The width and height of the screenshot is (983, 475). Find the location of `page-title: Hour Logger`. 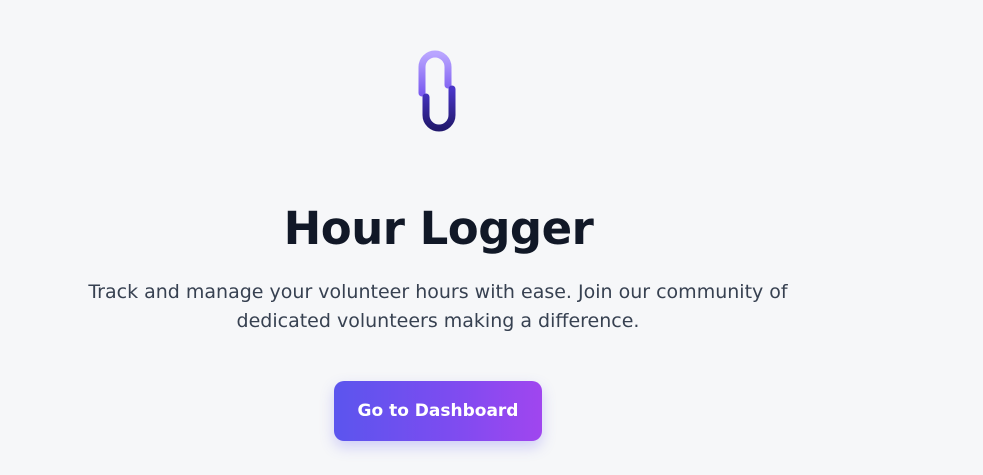

page-title: Hour Logger is located at coordinates (438, 228).